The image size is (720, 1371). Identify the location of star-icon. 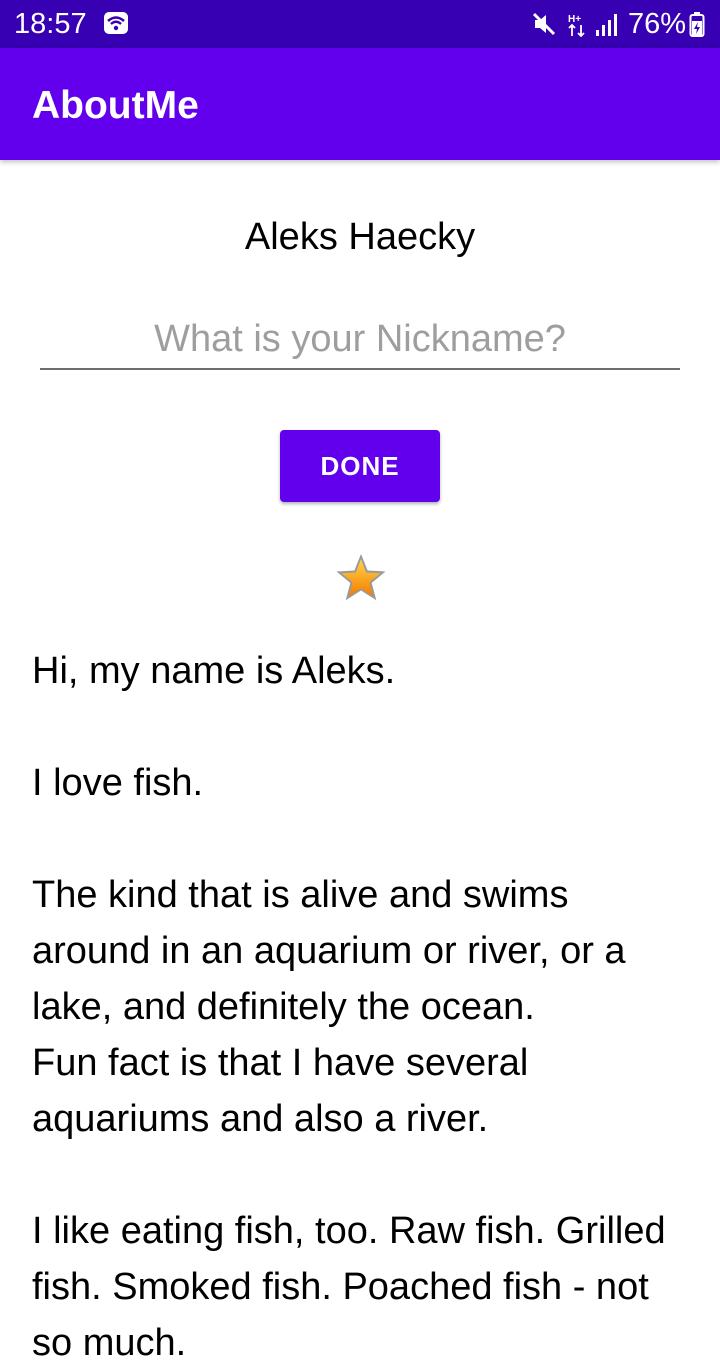
(361, 581).